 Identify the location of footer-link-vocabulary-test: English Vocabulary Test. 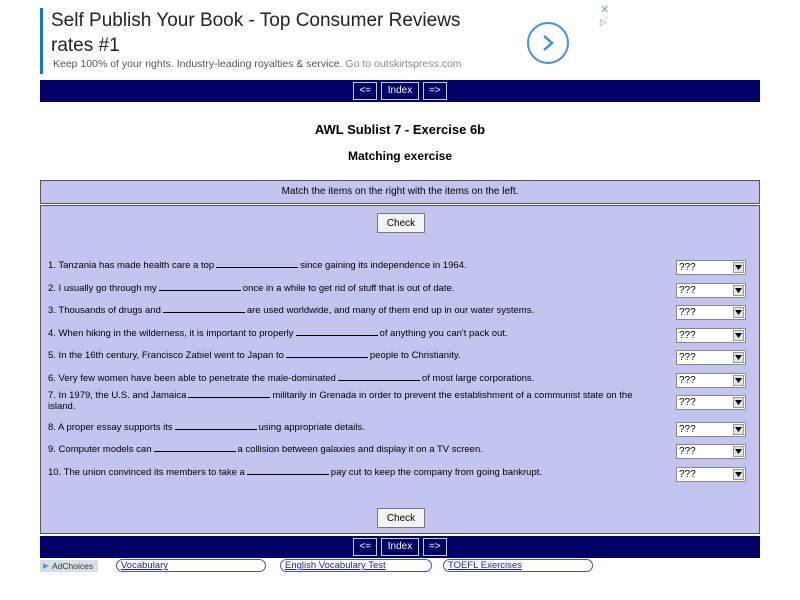
(356, 565).